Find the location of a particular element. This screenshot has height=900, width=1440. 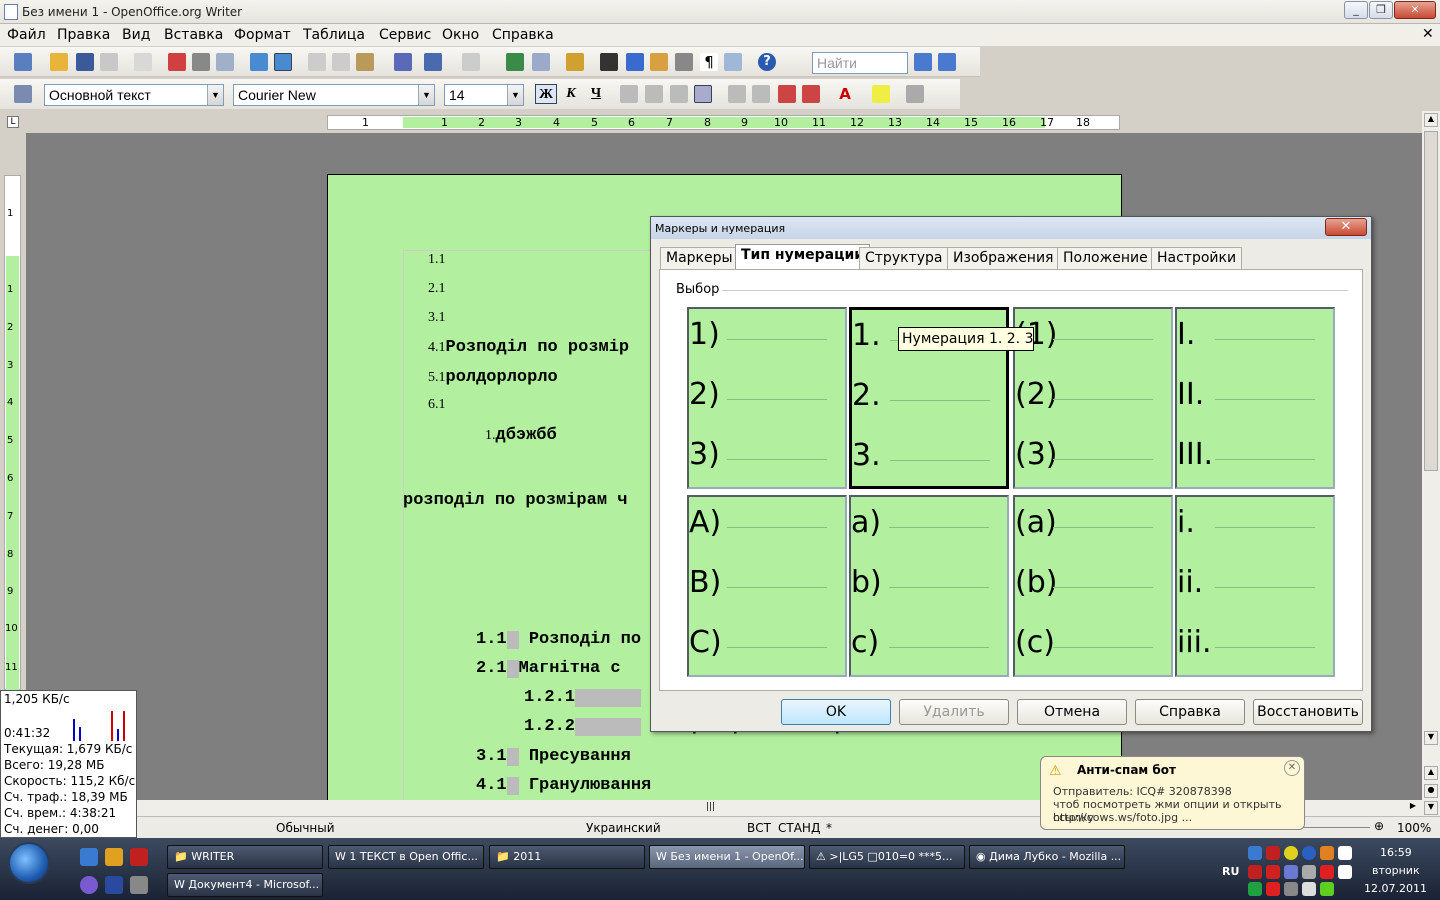

size-select: 14 ▼ is located at coordinates (484, 95).